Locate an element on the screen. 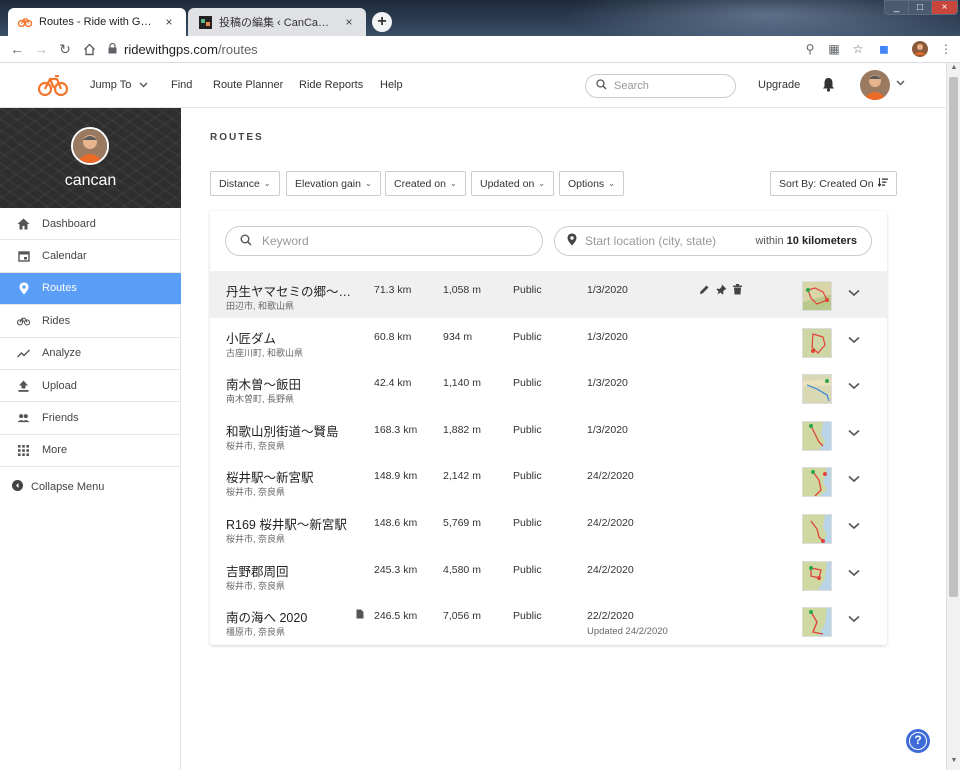 The image size is (960, 770). route-name: R169 桜井駅〜新宮駅 is located at coordinates (286, 523).